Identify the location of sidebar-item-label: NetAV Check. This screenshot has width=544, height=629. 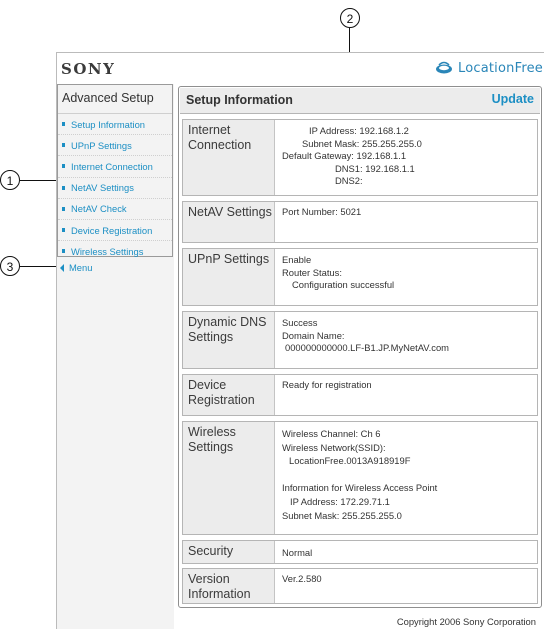
(99, 209).